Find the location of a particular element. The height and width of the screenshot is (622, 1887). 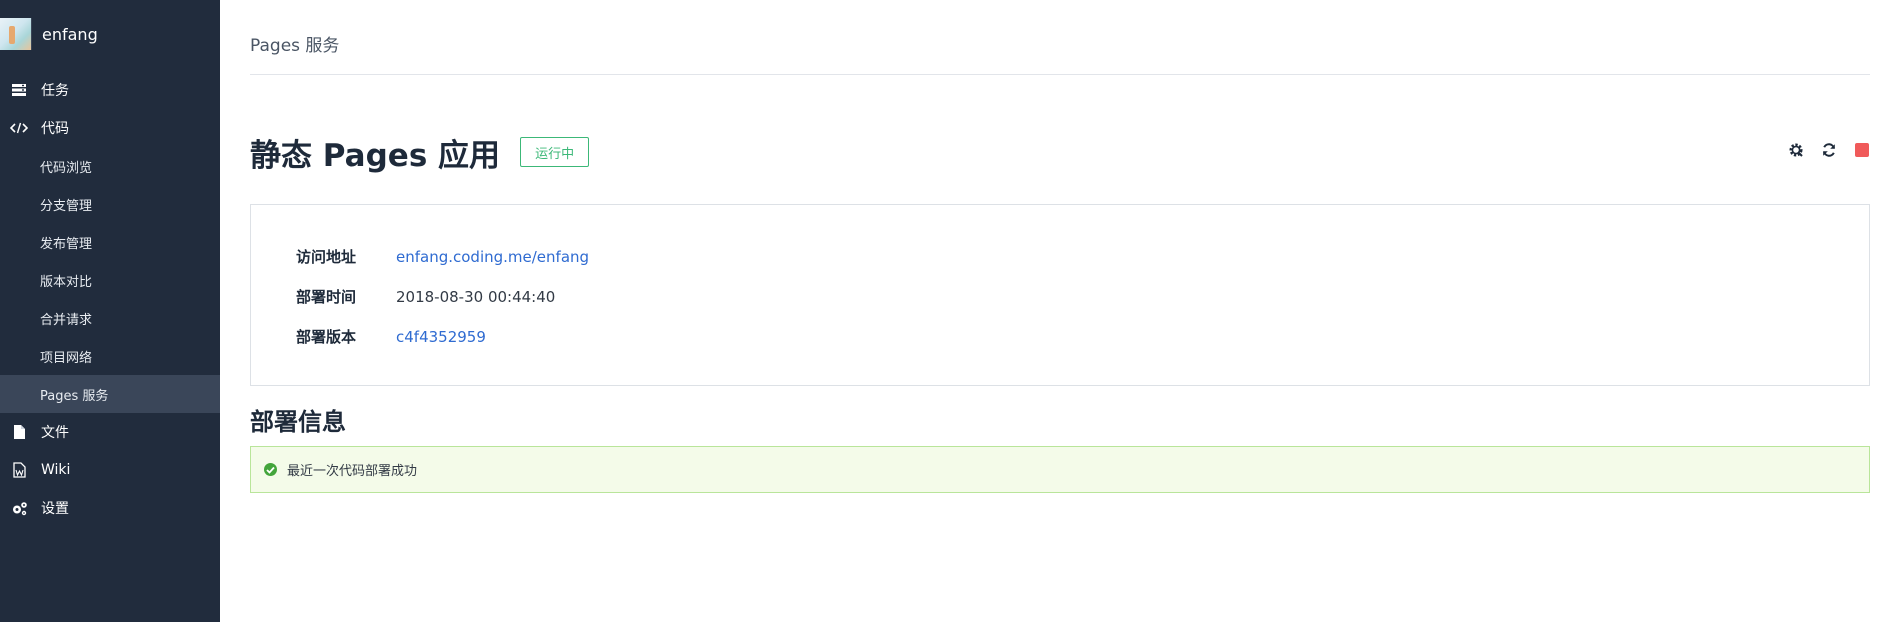

stop-icon is located at coordinates (1862, 150).